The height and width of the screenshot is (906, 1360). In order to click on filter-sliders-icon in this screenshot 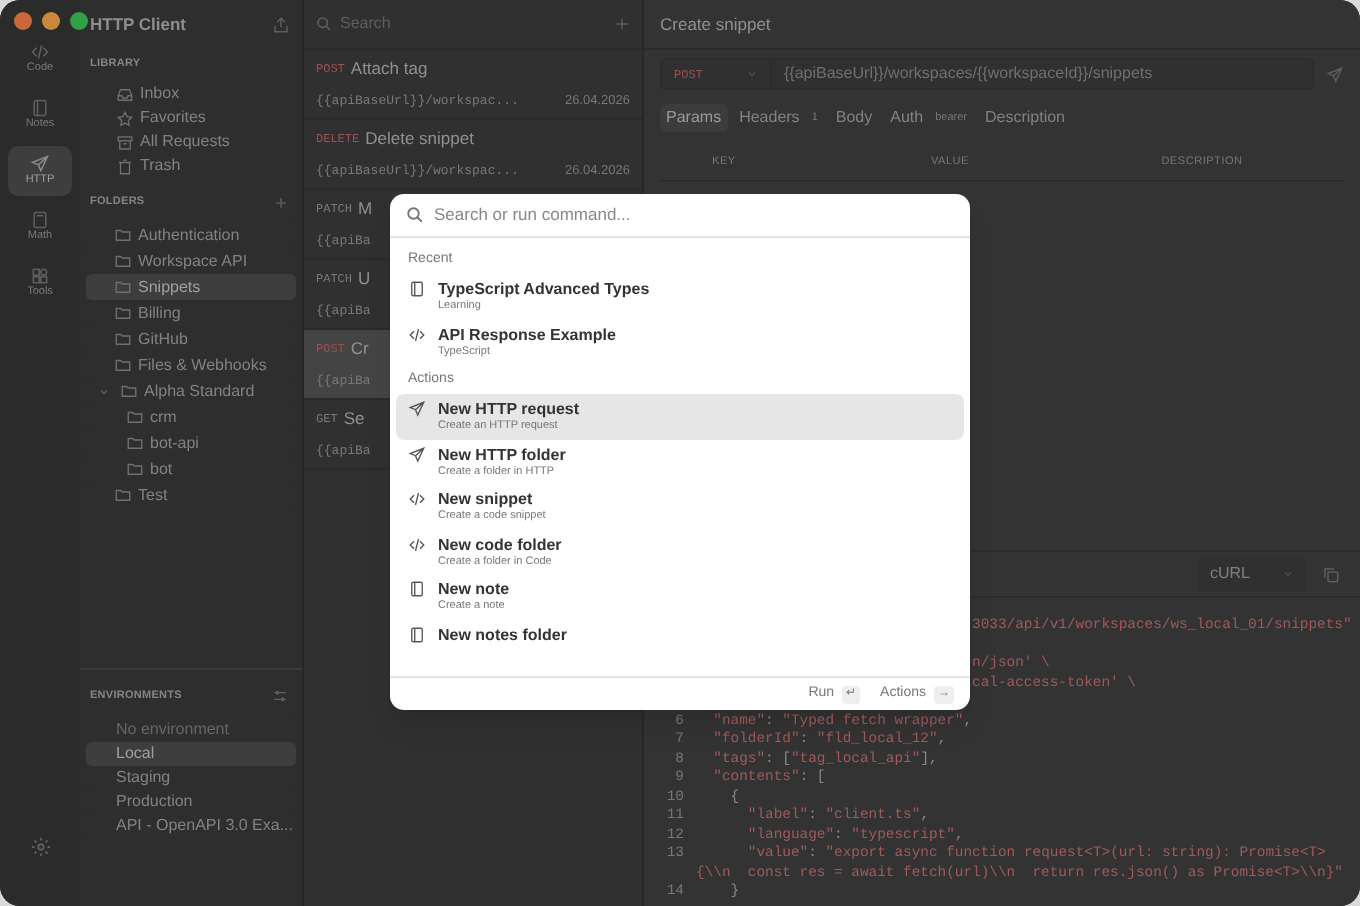, I will do `click(280, 696)`.